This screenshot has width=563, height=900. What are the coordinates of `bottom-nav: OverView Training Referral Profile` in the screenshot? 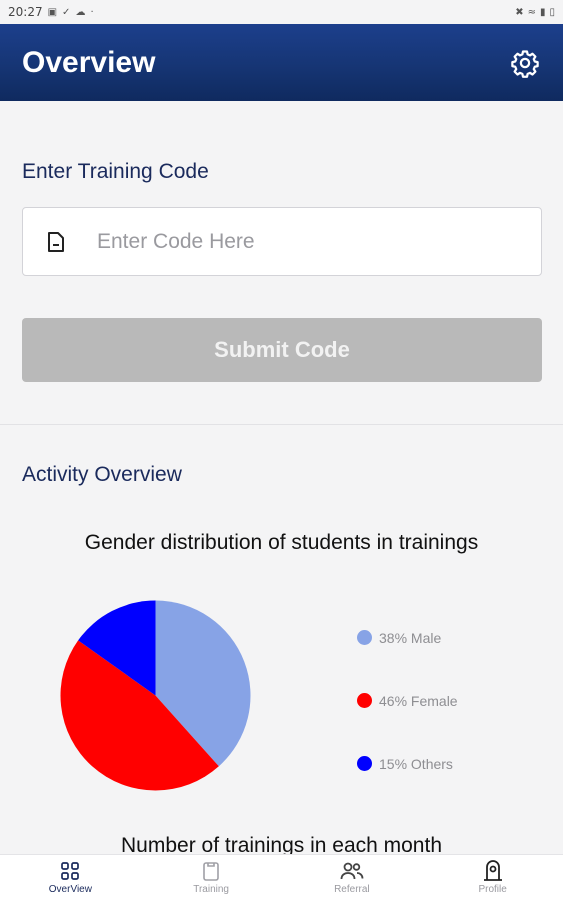 It's located at (281, 877).